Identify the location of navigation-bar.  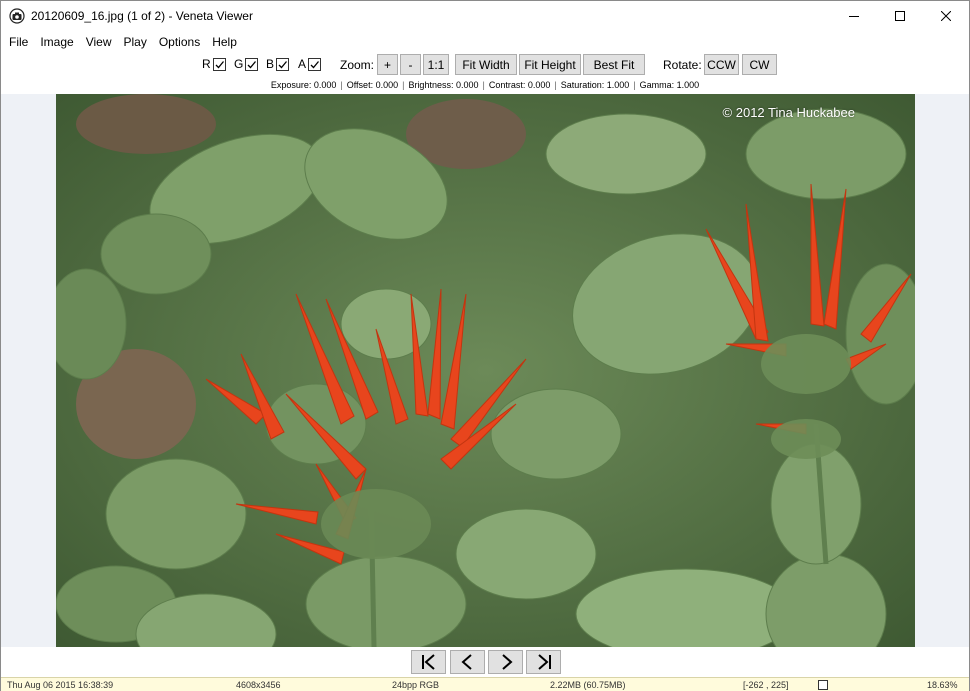
(485, 662).